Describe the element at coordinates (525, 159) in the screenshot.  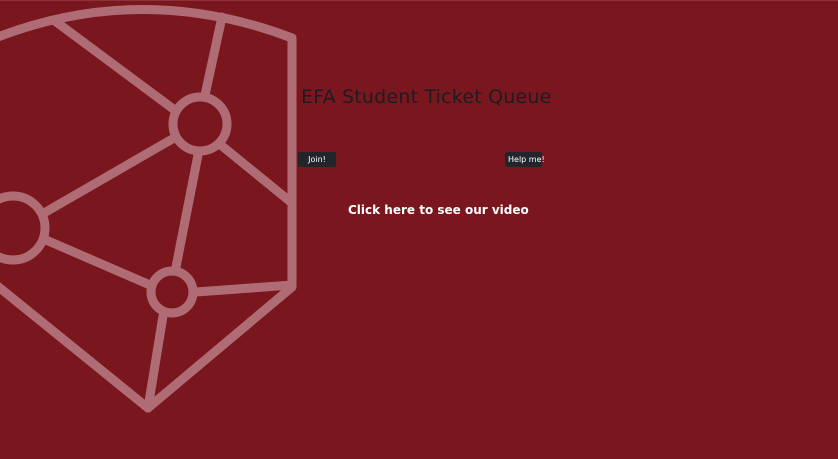
I see `help-me-button: Help me!` at that location.